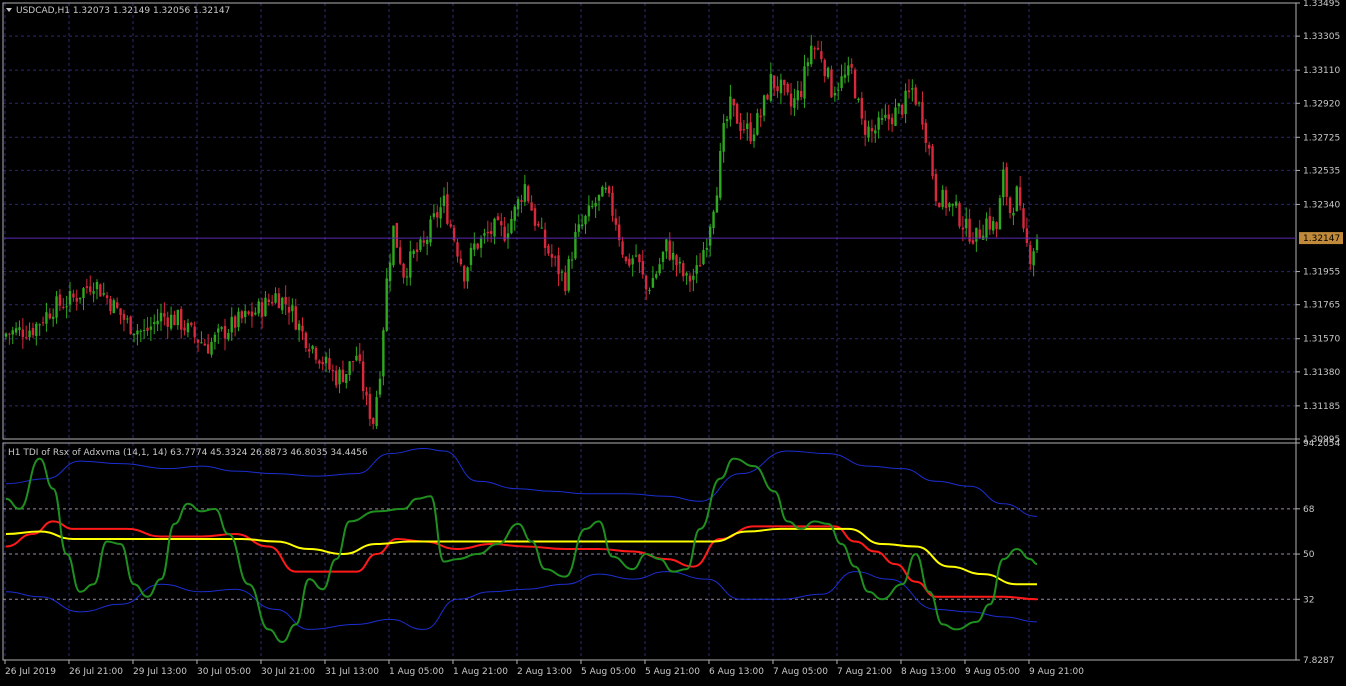 The image size is (1346, 686). What do you see at coordinates (1309, 555) in the screenshot?
I see `indicator-tick-label: 50` at bounding box center [1309, 555].